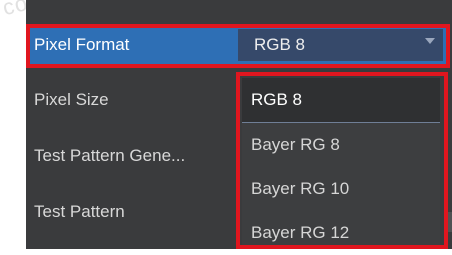 The image size is (452, 255). Describe the element at coordinates (341, 100) in the screenshot. I see `dropdown-option-rgb8: RGB 8` at that location.